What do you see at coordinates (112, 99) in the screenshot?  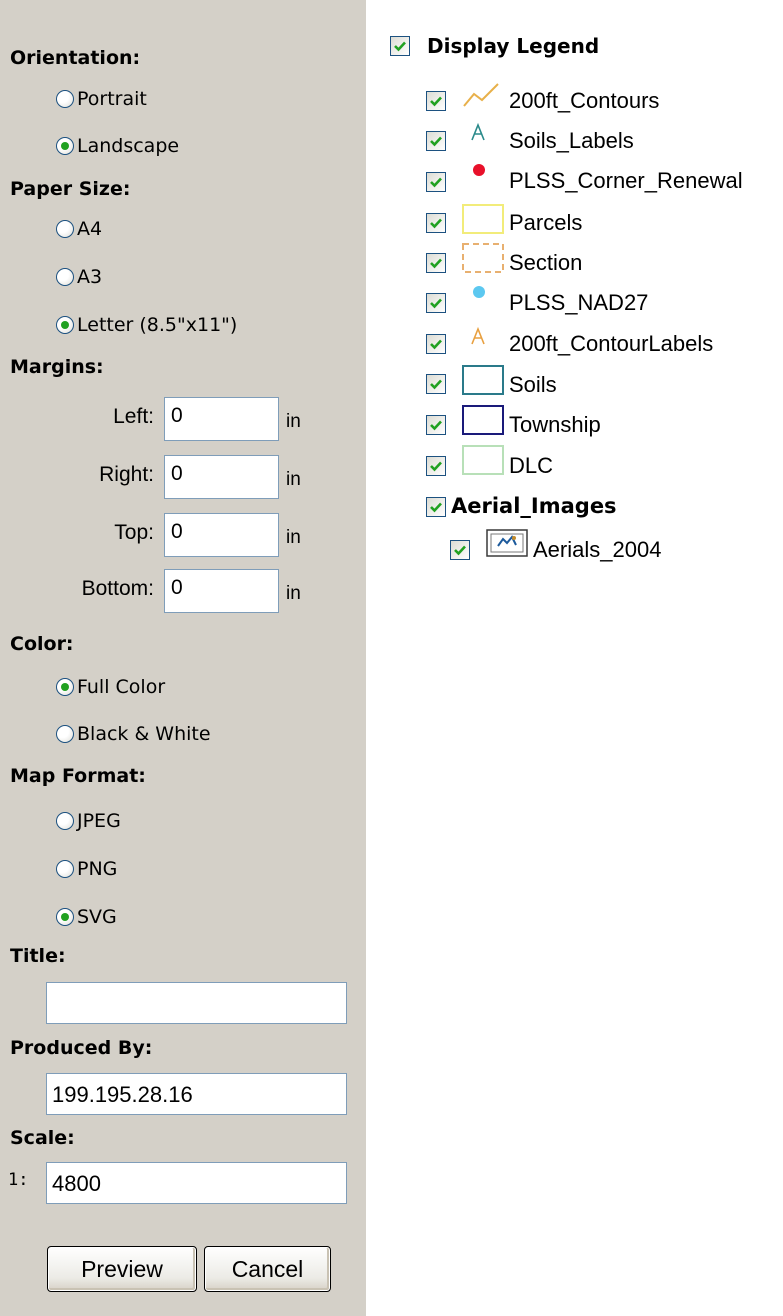 I see `radio-label: Portrait` at bounding box center [112, 99].